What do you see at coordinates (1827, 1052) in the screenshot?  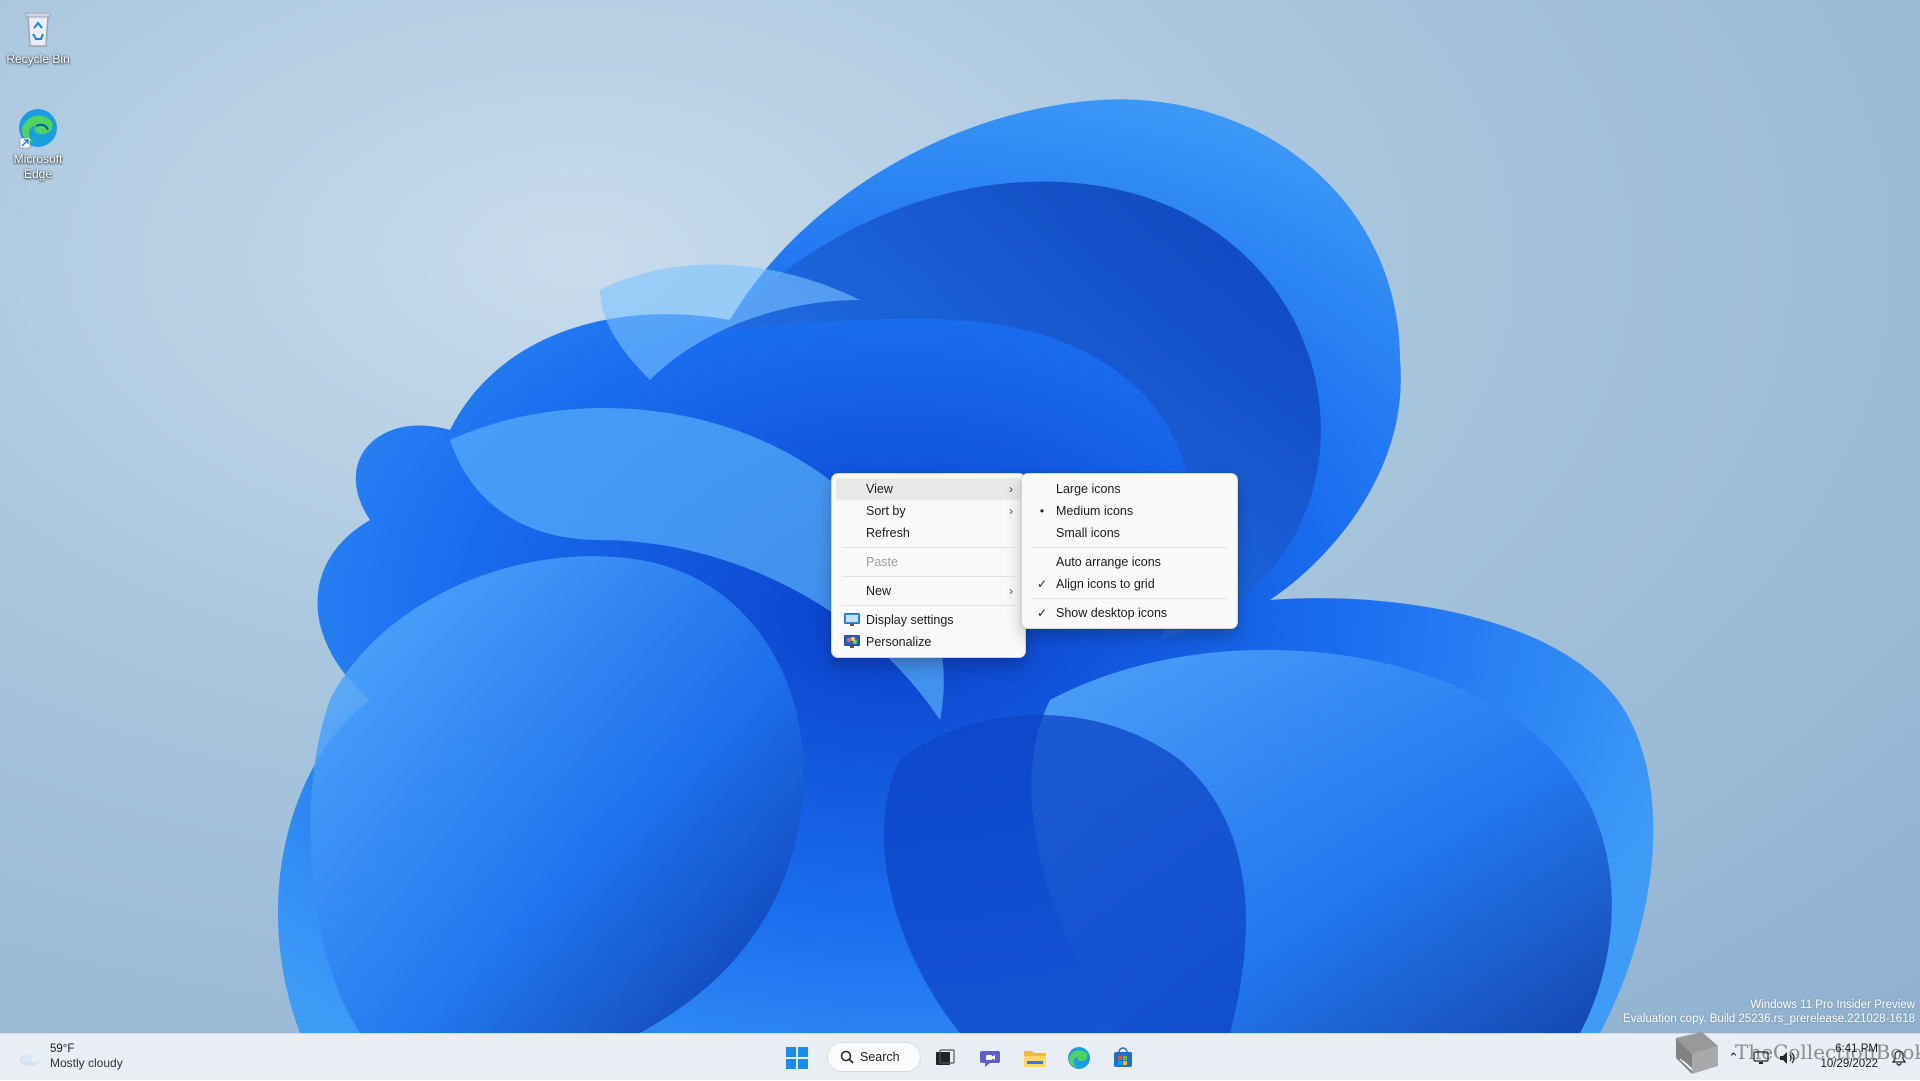 I see `overlay-watermark-text: TheCollectionBook` at bounding box center [1827, 1052].